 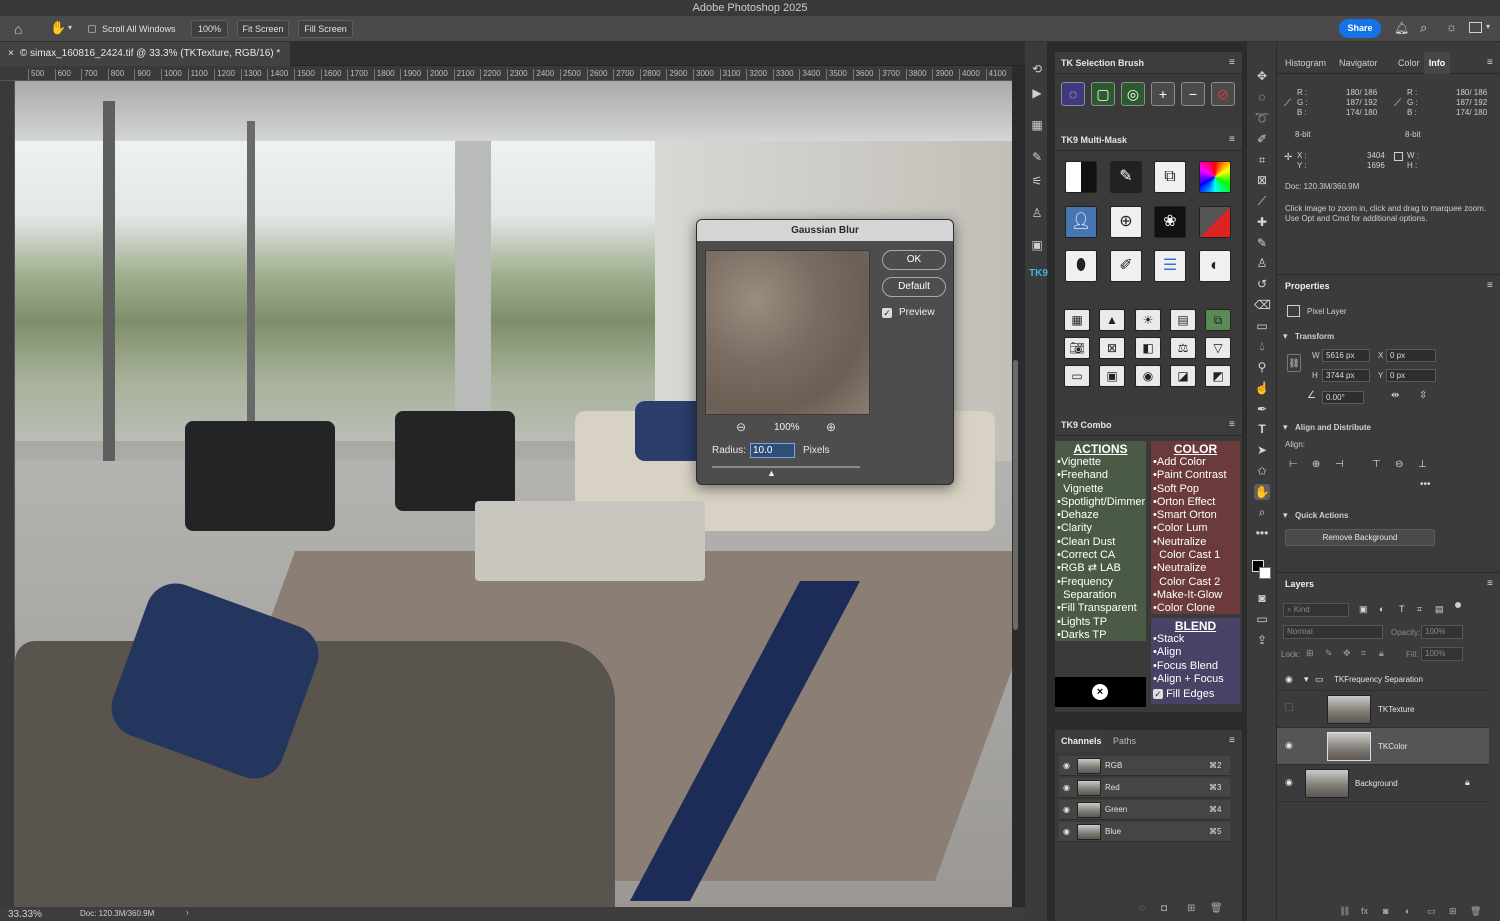 I want to click on group-icon: ▭, so click(x=1431, y=911).